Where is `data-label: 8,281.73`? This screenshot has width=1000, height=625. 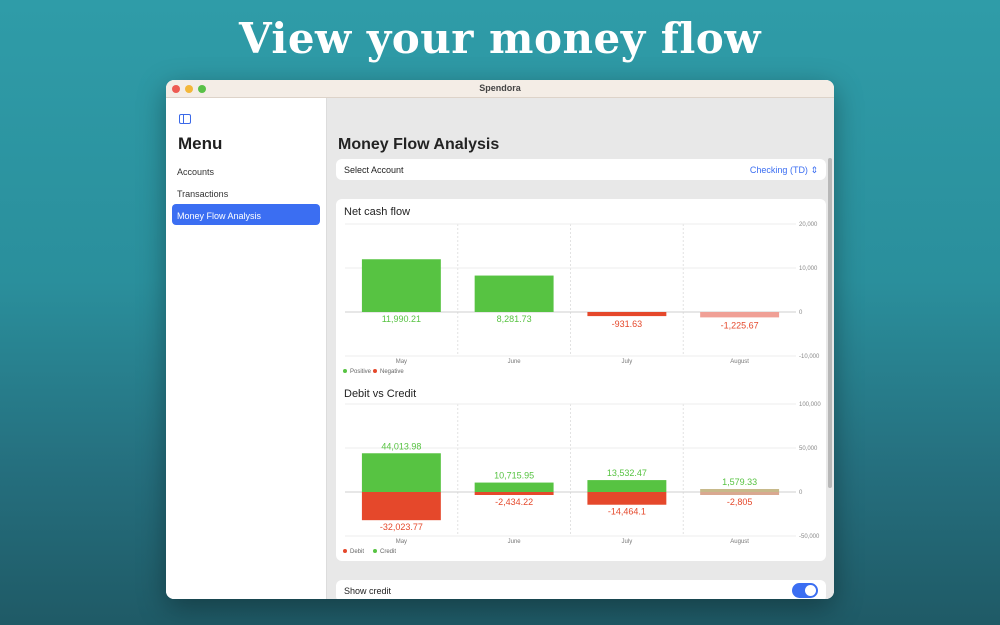 data-label: 8,281.73 is located at coordinates (514, 319).